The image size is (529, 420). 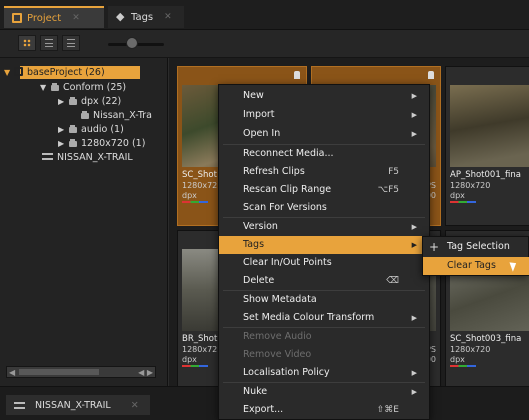 What do you see at coordinates (145, 372) in the screenshot?
I see `scroll-right-icon: ◀ ▶` at bounding box center [145, 372].